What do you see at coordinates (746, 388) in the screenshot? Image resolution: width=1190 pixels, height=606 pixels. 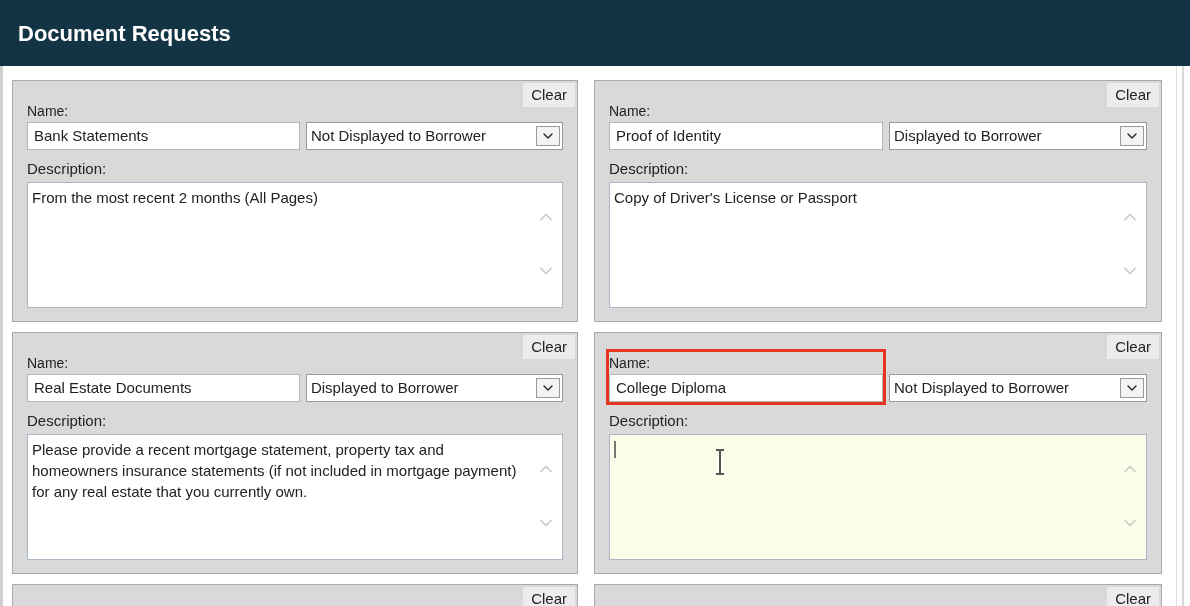 I see `name-field: College Diploma` at bounding box center [746, 388].